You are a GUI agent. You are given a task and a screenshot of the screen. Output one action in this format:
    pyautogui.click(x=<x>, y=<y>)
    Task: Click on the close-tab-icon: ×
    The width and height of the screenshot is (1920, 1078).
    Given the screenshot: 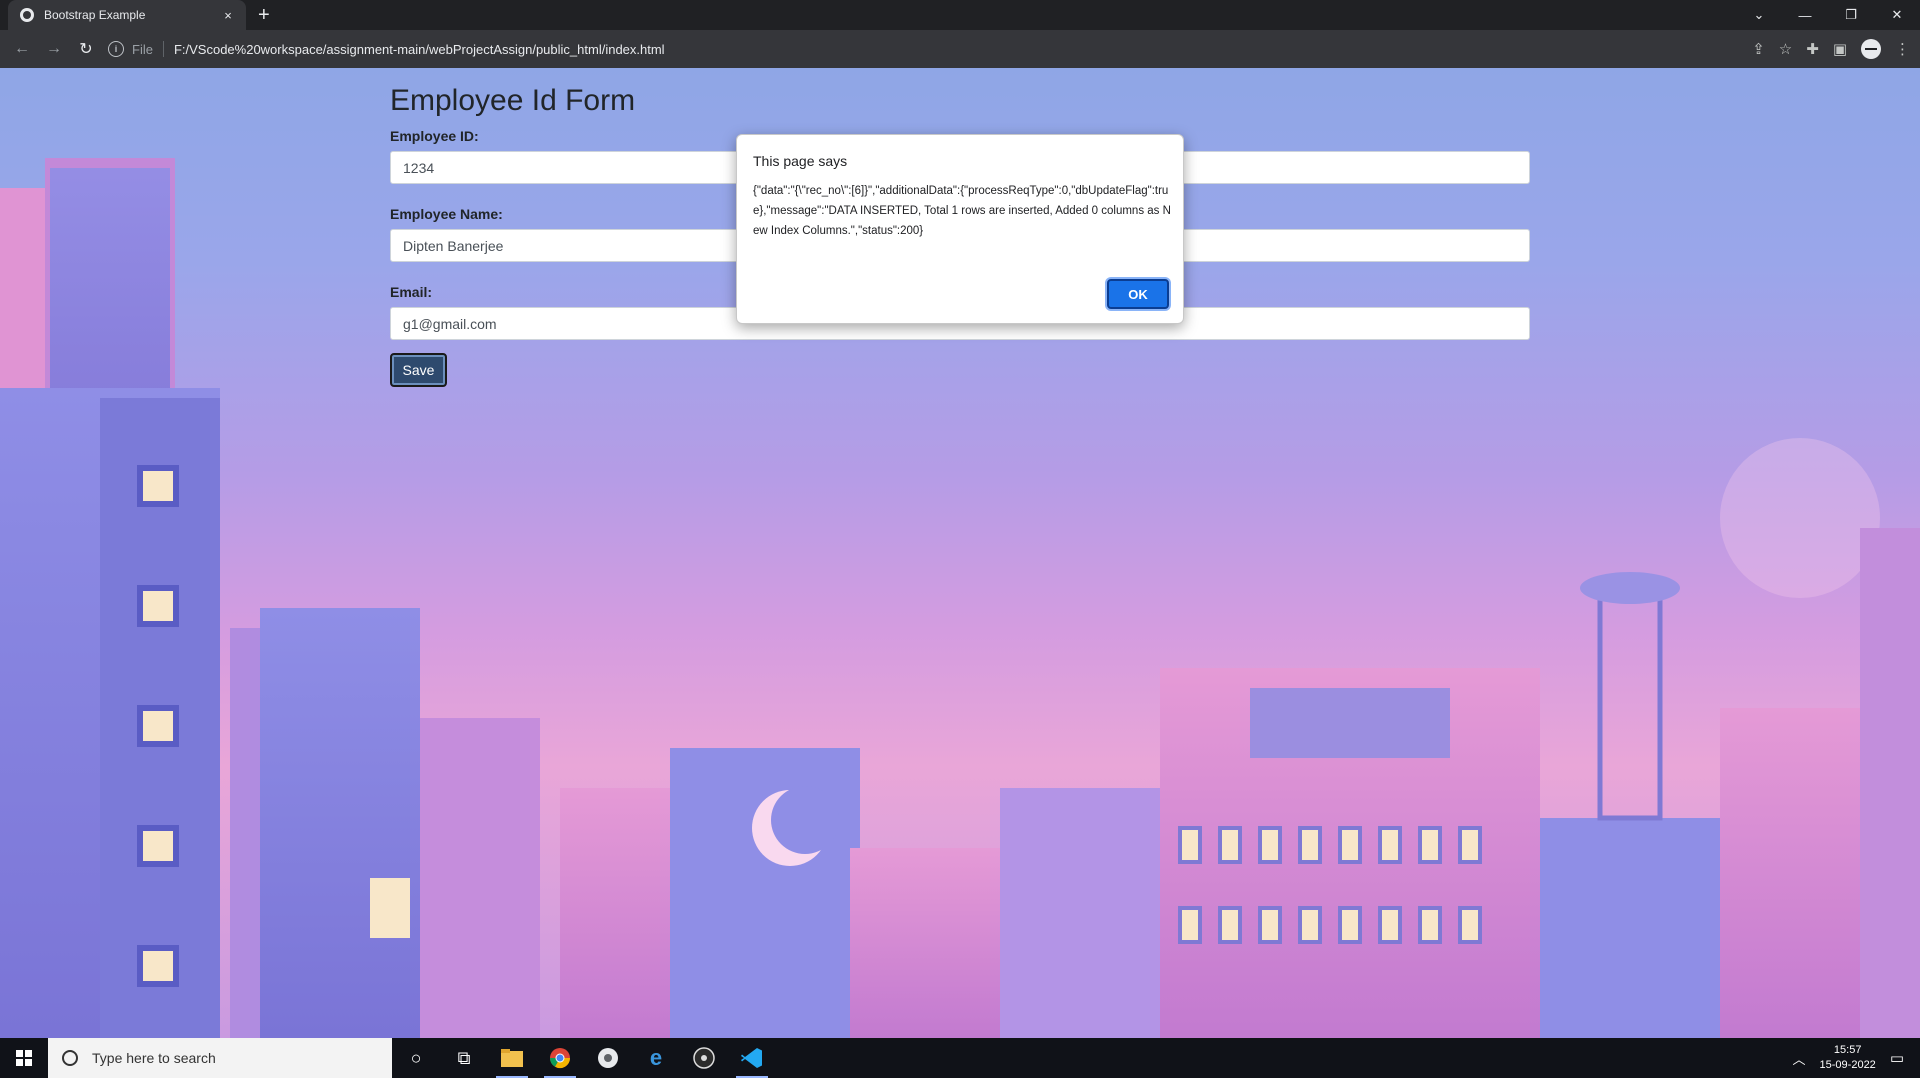 What is the action you would take?
    pyautogui.click(x=228, y=15)
    